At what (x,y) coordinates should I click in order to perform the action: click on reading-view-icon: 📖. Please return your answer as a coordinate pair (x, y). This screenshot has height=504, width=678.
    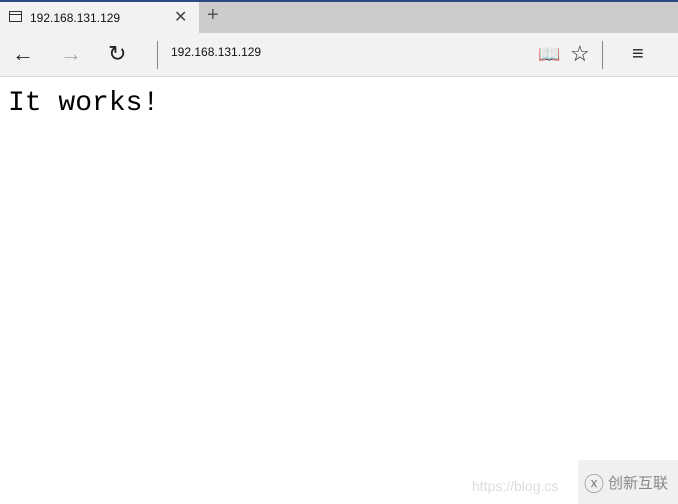
    Looking at the image, I should click on (549, 54).